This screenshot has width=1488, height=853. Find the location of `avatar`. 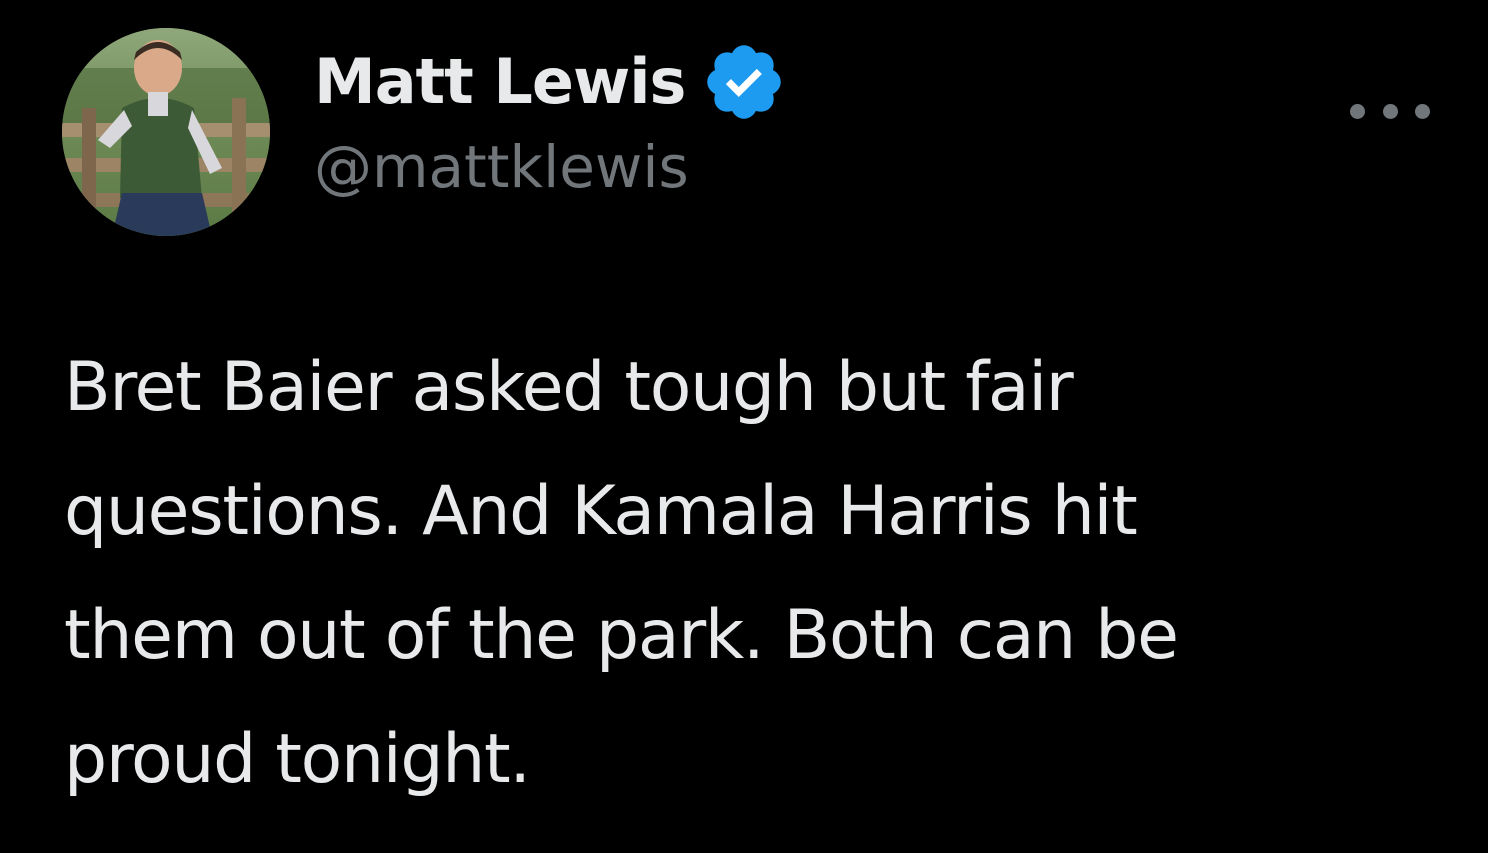

avatar is located at coordinates (166, 132).